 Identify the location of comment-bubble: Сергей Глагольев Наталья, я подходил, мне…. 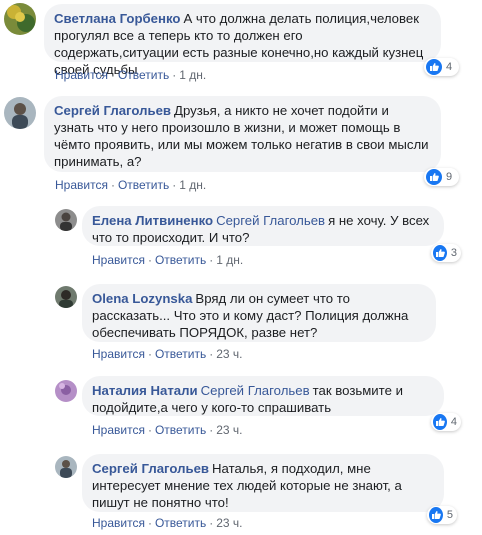
(263, 483).